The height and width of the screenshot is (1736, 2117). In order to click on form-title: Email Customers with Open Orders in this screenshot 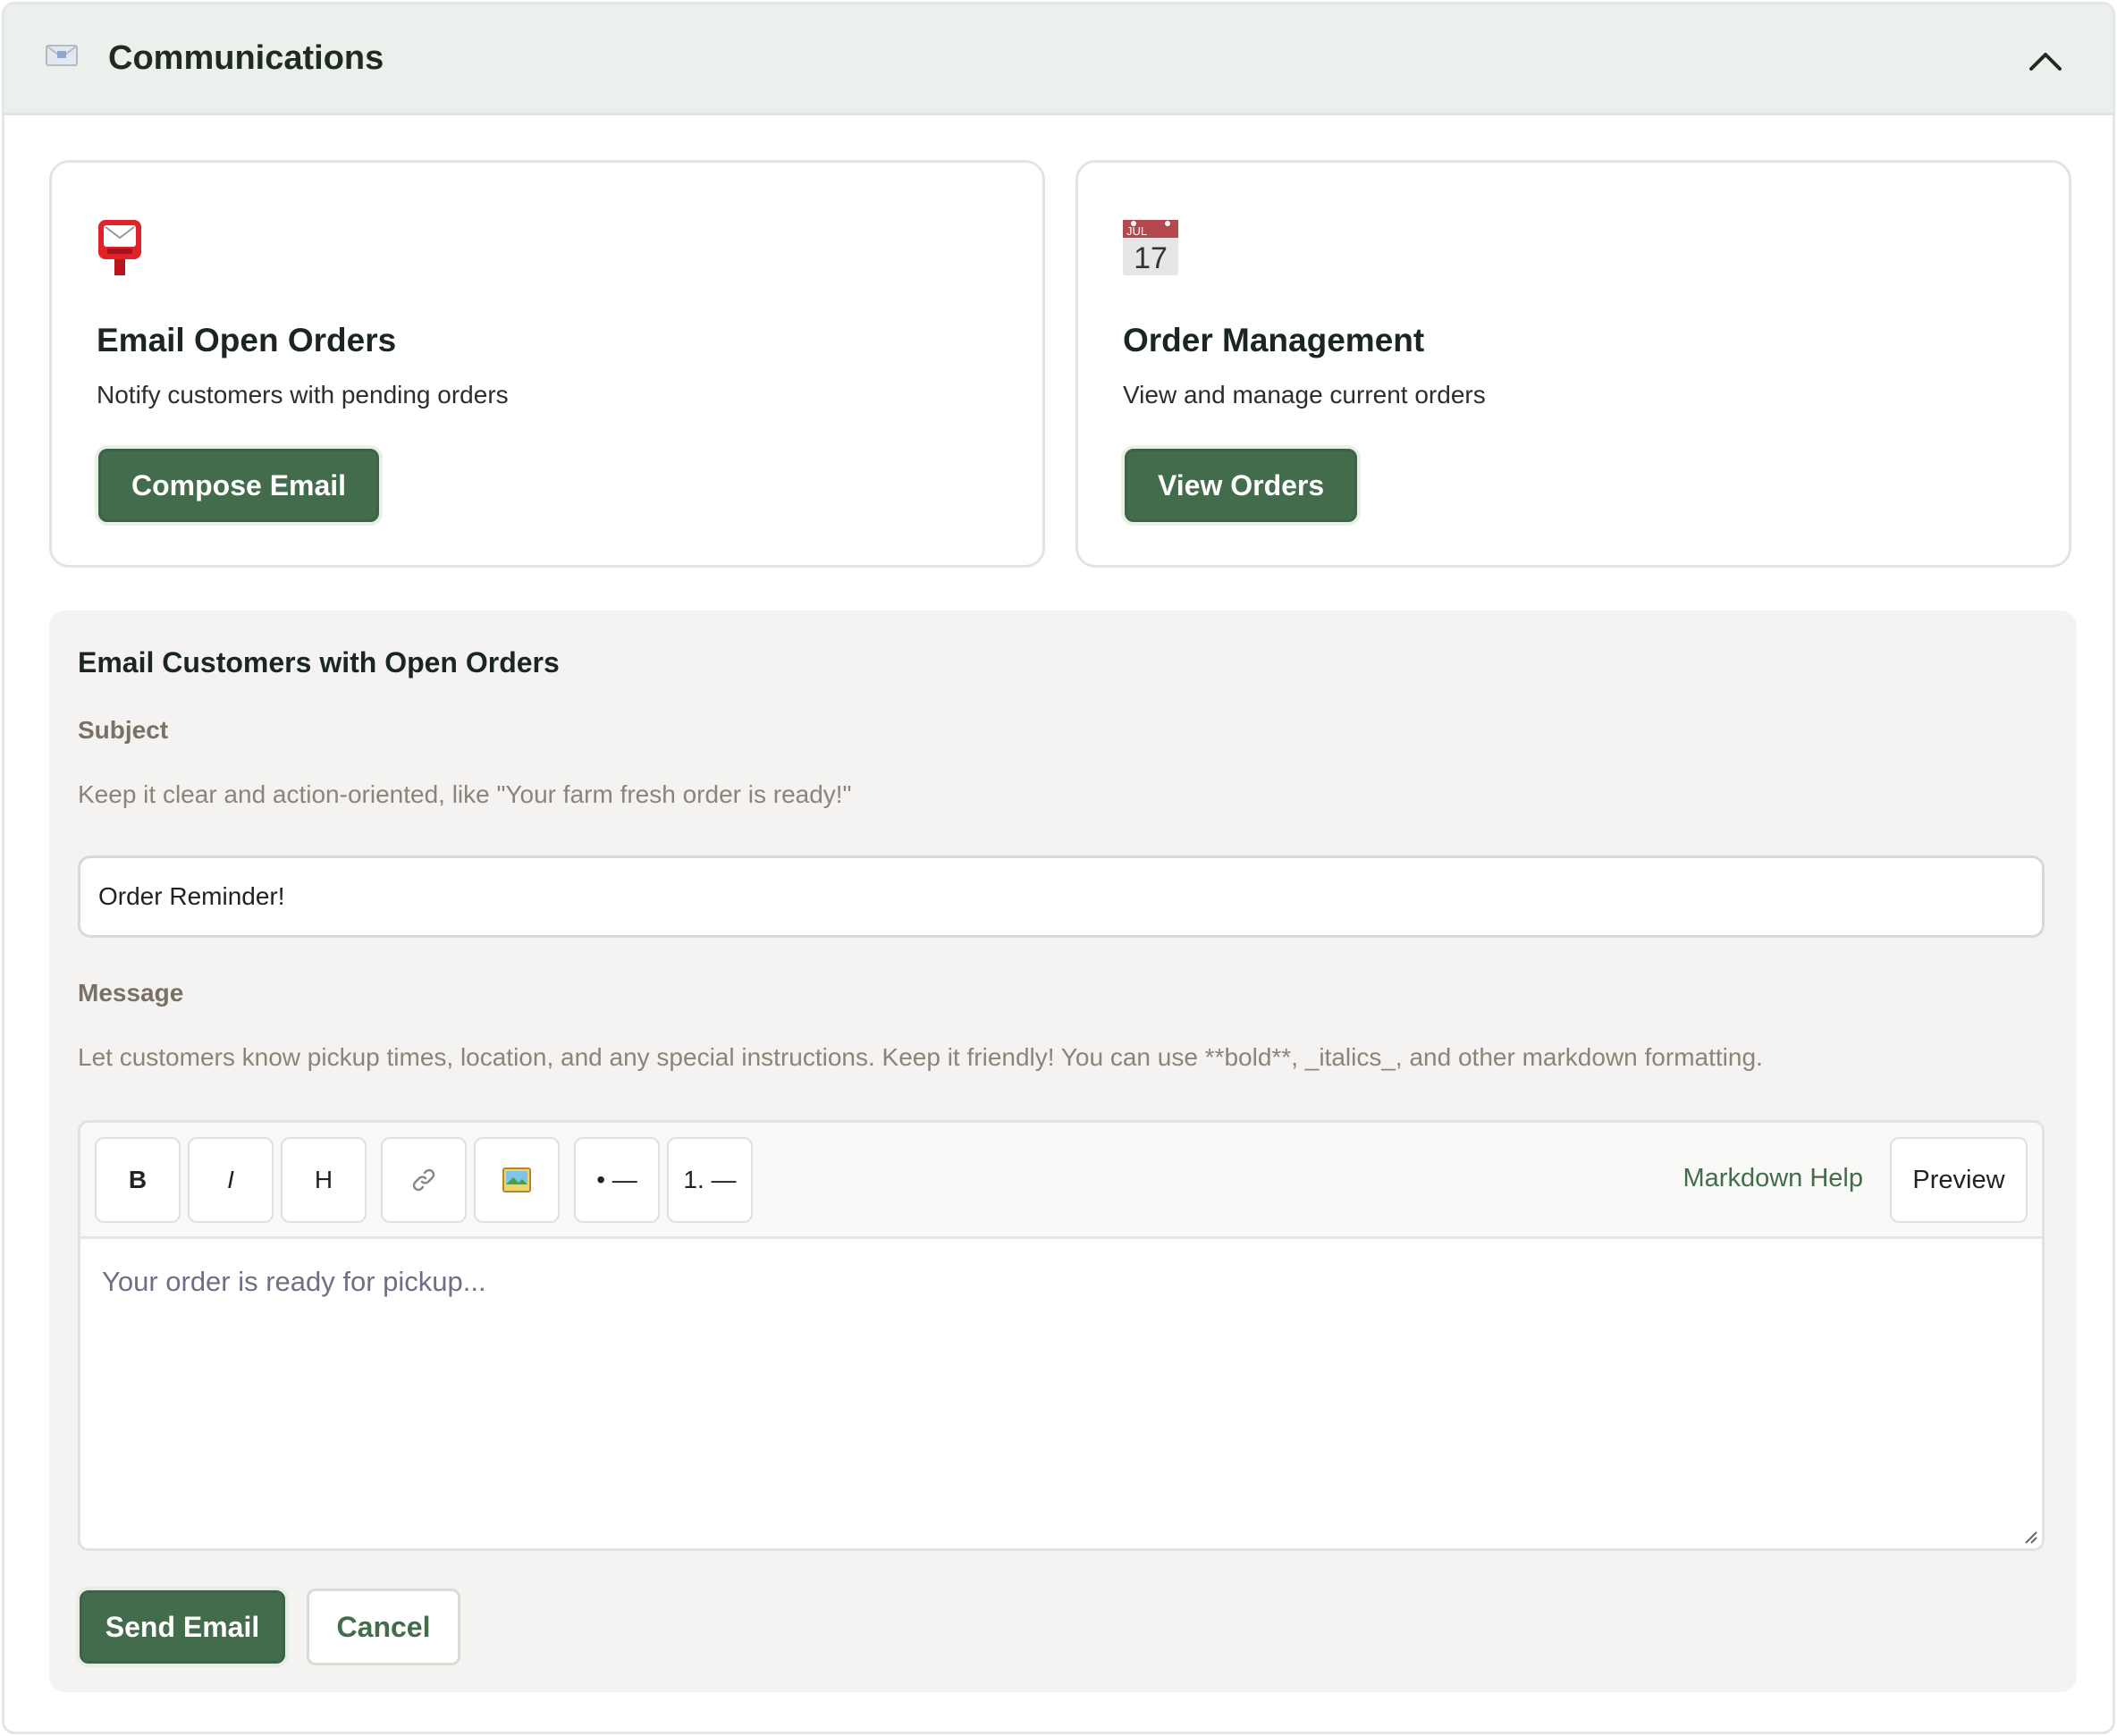, I will do `click(319, 662)`.